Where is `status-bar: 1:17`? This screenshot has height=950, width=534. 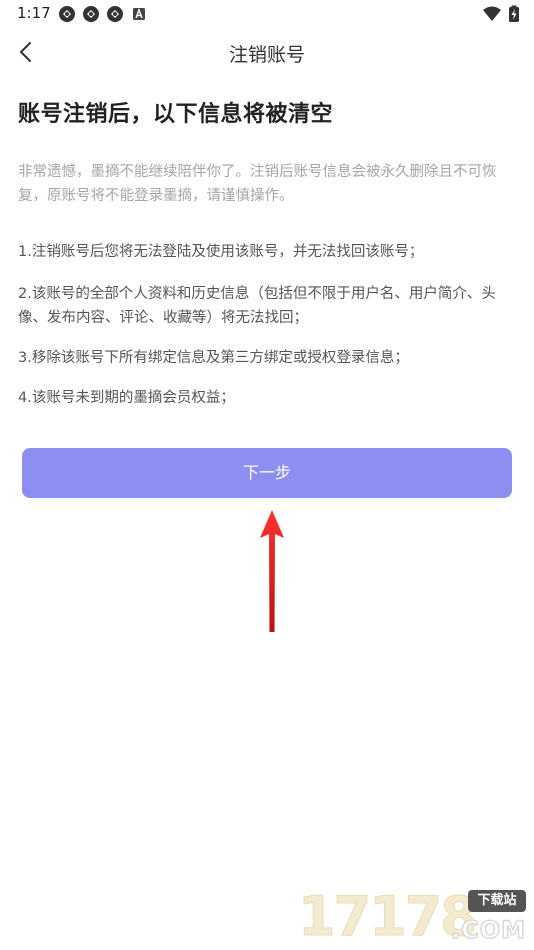
status-bar: 1:17 is located at coordinates (267, 14).